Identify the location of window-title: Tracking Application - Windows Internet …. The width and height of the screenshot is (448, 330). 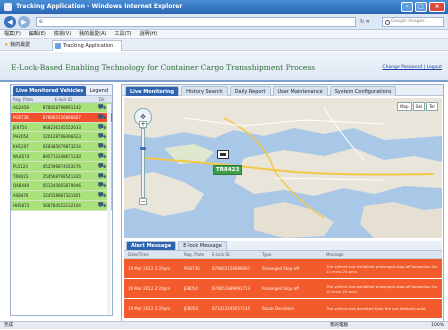
(99, 6).